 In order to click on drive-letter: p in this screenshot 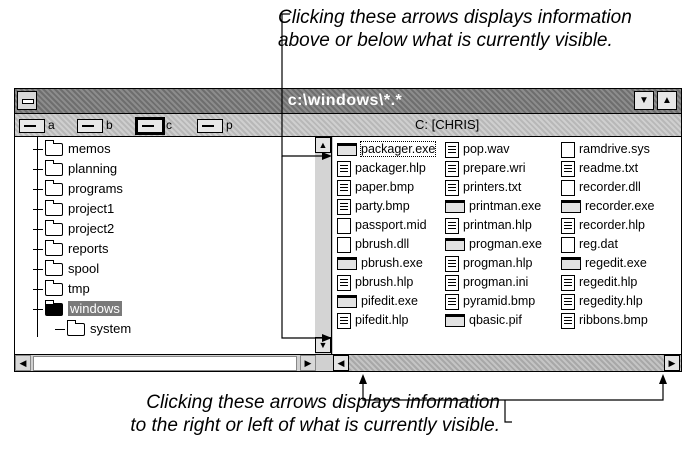, I will do `click(229, 125)`.